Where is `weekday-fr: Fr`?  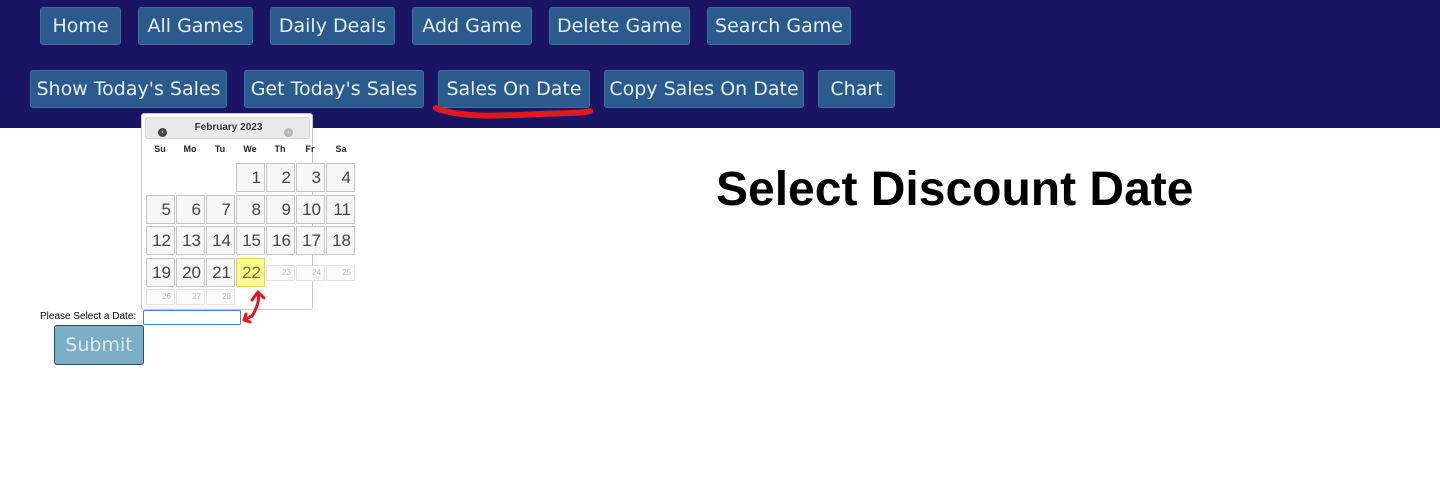 weekday-fr: Fr is located at coordinates (310, 149).